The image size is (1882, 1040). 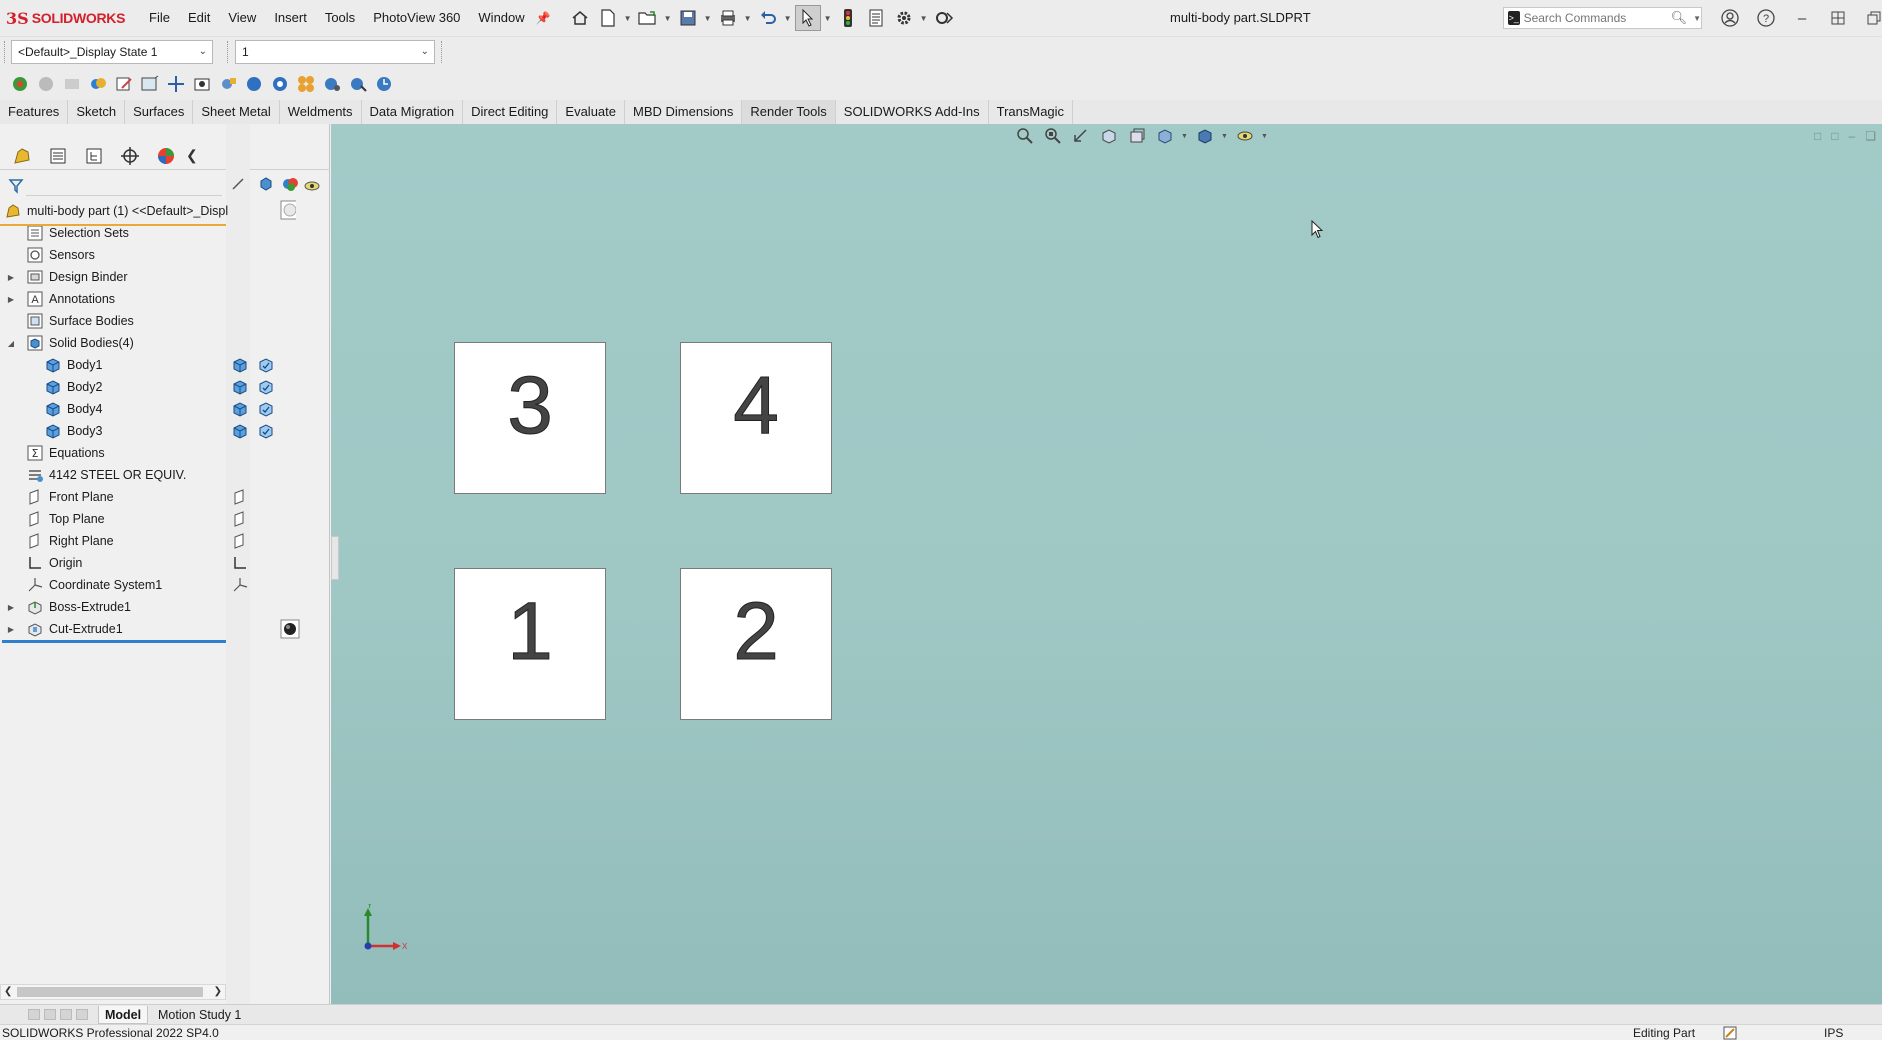 What do you see at coordinates (22, 156) in the screenshot?
I see `feature-manager-tab-icon` at bounding box center [22, 156].